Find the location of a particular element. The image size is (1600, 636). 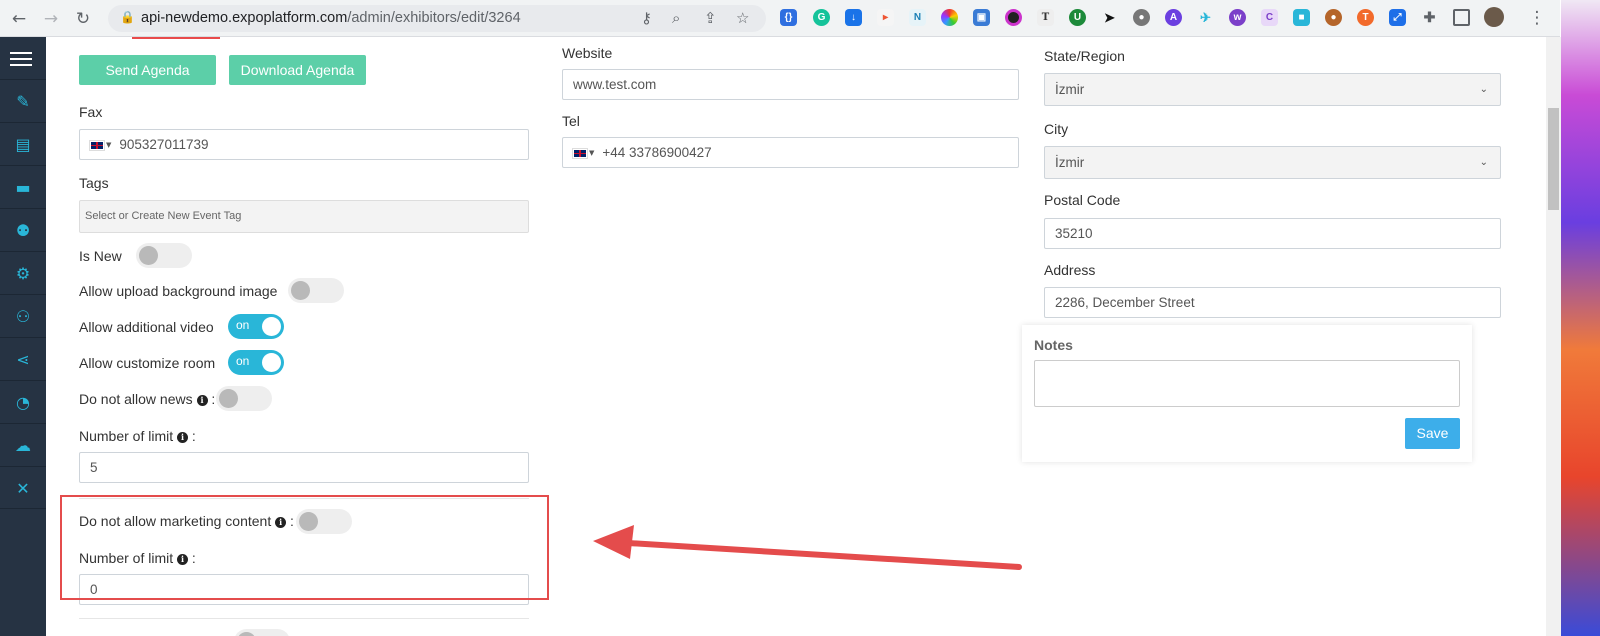

briefcase-icon: ▤ is located at coordinates (23, 143).